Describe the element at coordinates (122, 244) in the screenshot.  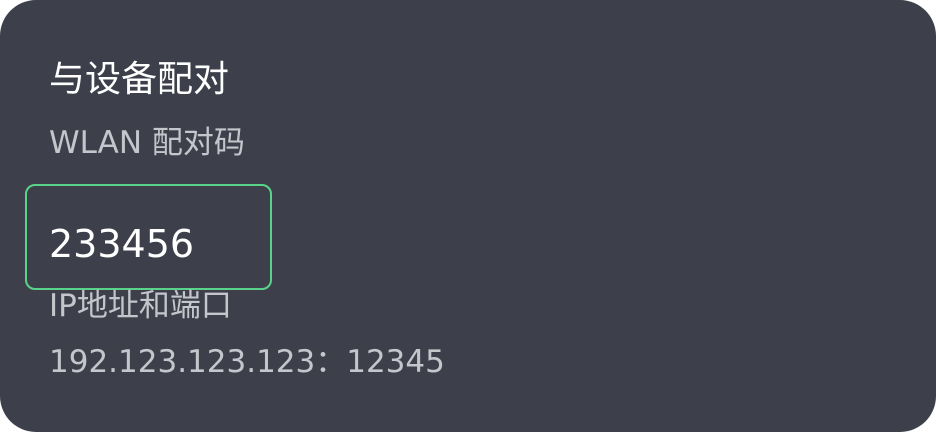
I see `pairing-code-value: 233456` at that location.